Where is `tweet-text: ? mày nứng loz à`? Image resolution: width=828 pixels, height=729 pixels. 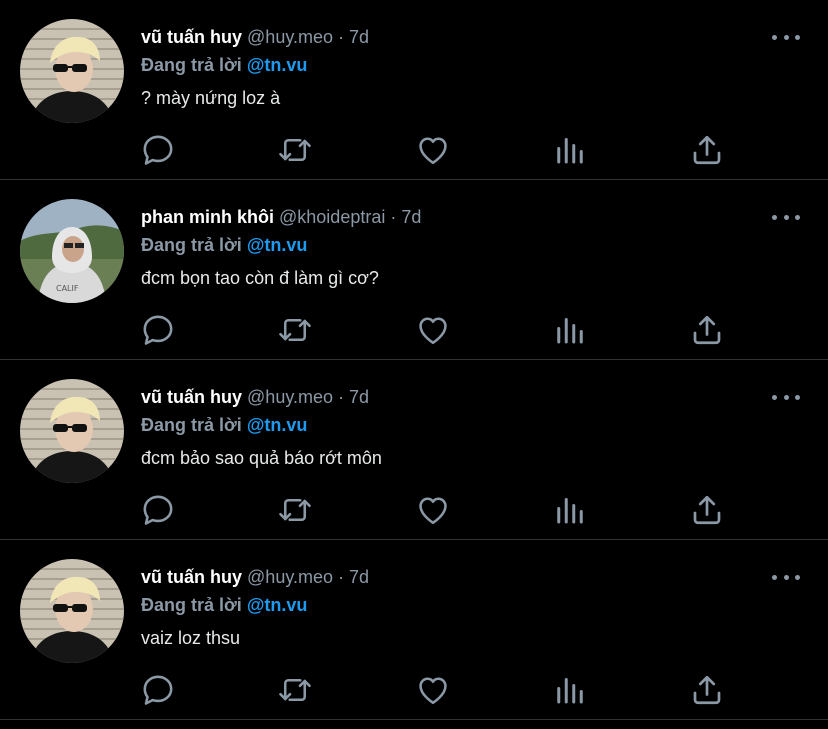
tweet-text: ? mày nứng loz à is located at coordinates (211, 98).